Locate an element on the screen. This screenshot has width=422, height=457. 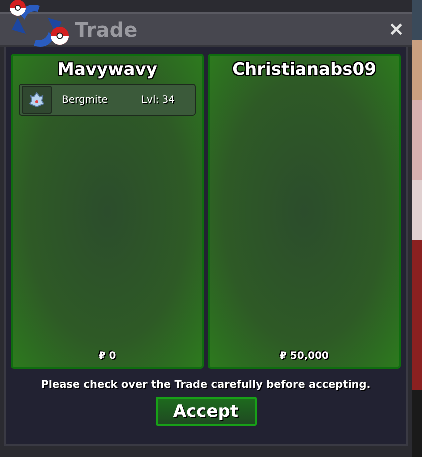
money-amount: ₽ 0 is located at coordinates (107, 356).